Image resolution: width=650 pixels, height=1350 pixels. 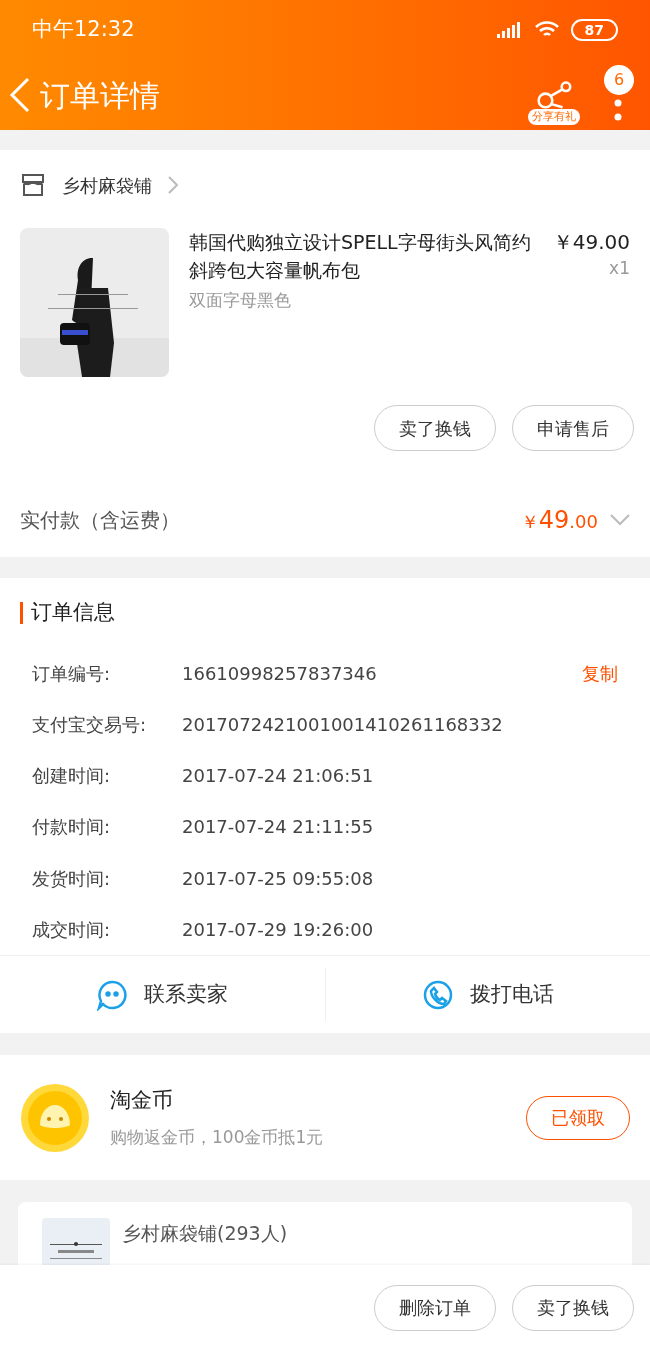 What do you see at coordinates (72, 929) in the screenshot?
I see `info-label: 成交时间:` at bounding box center [72, 929].